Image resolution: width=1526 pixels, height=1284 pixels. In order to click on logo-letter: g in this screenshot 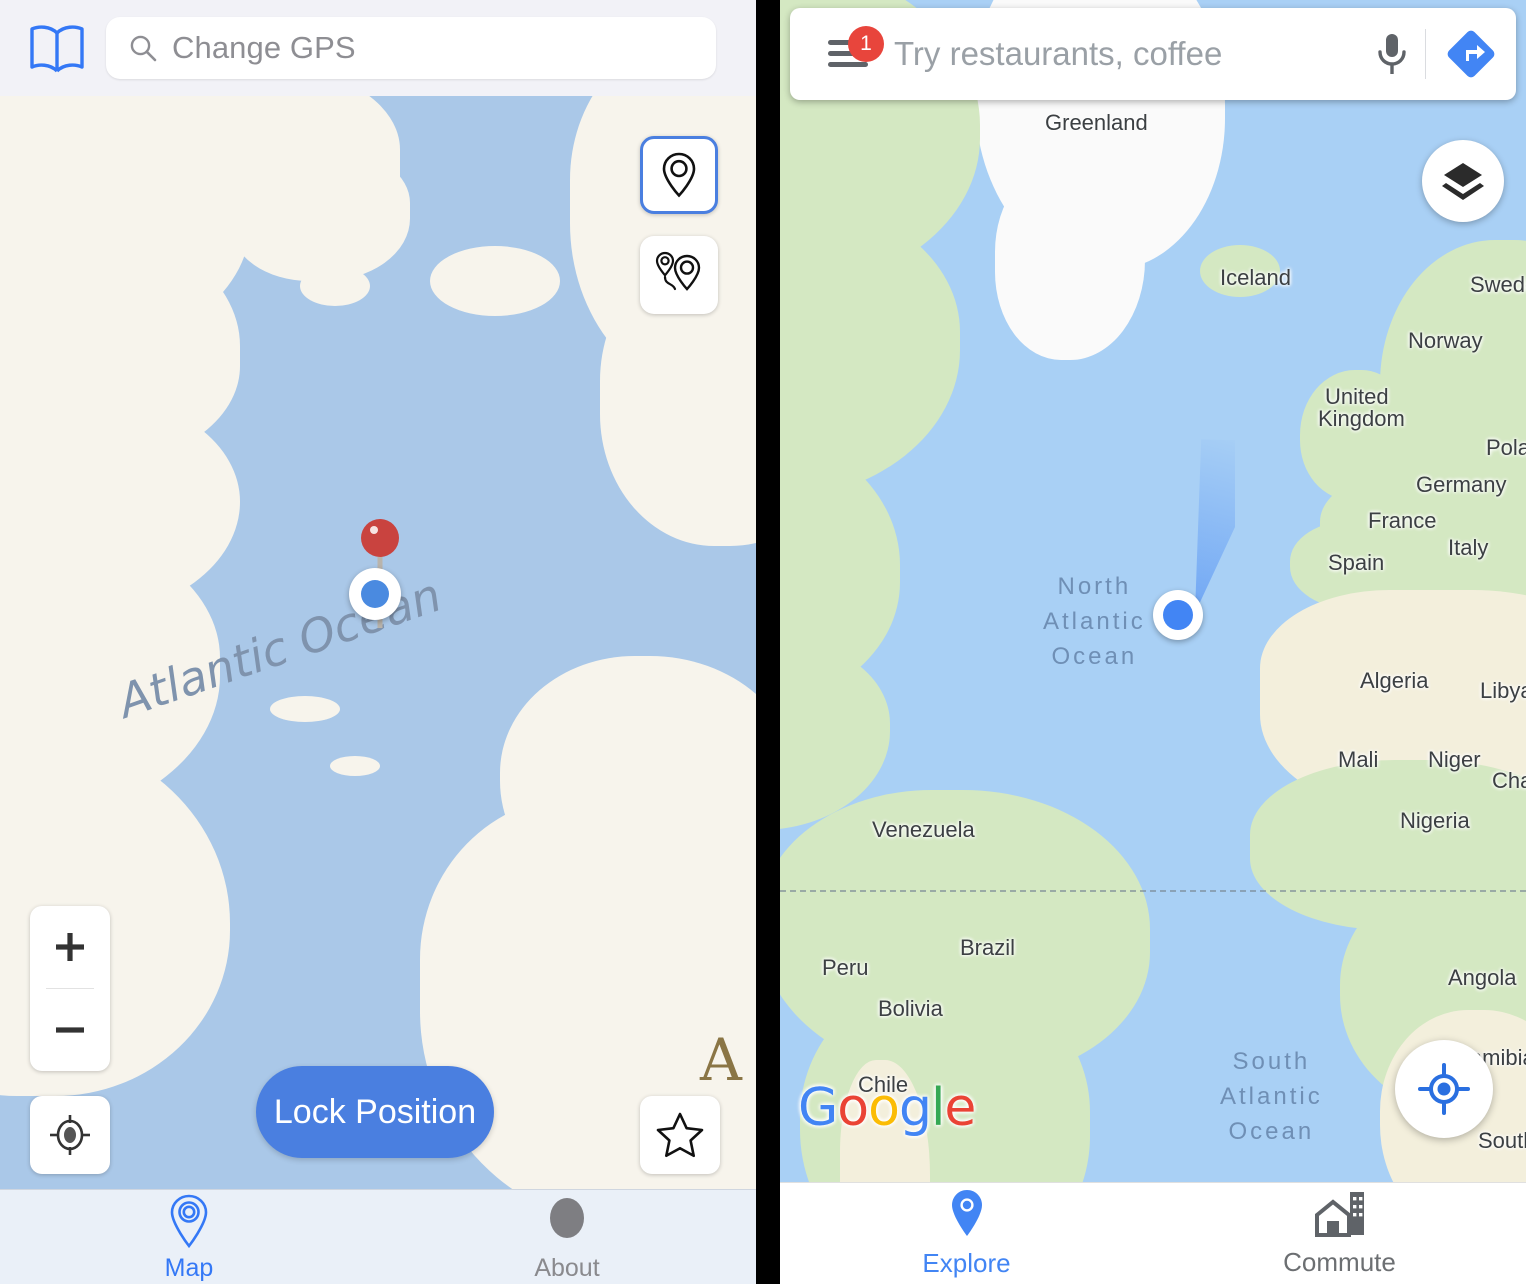, I will do `click(915, 1108)`.